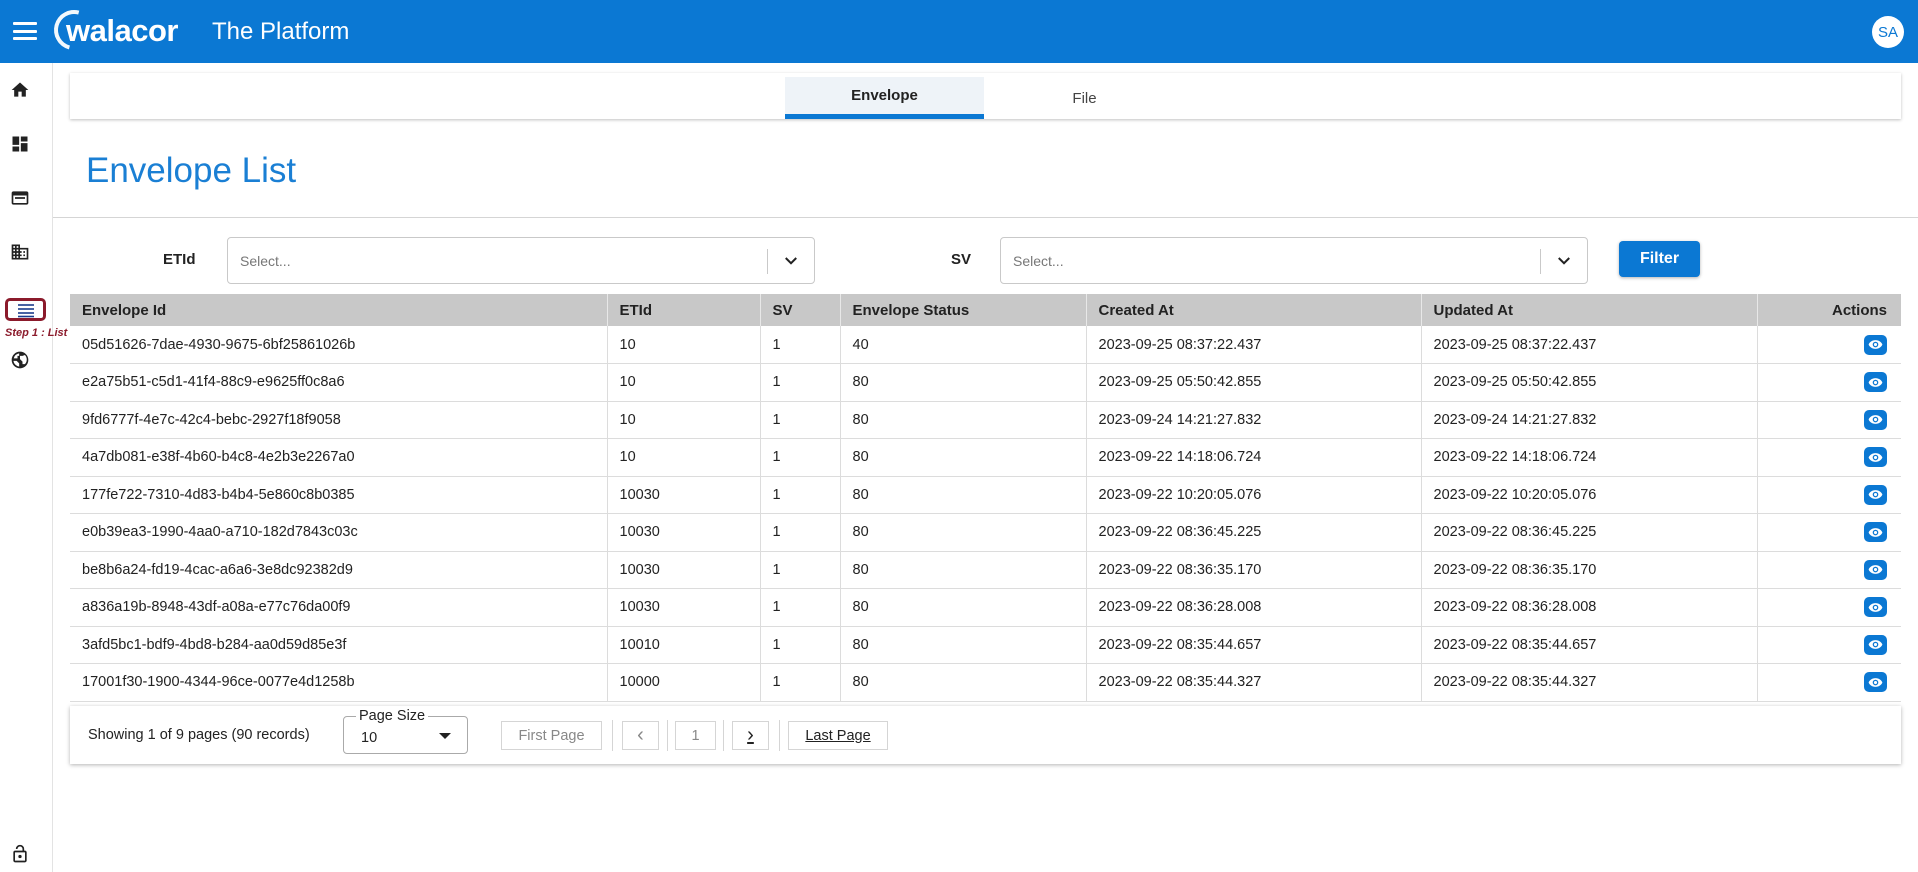  I want to click on column-header-etid: ETId, so click(684, 310).